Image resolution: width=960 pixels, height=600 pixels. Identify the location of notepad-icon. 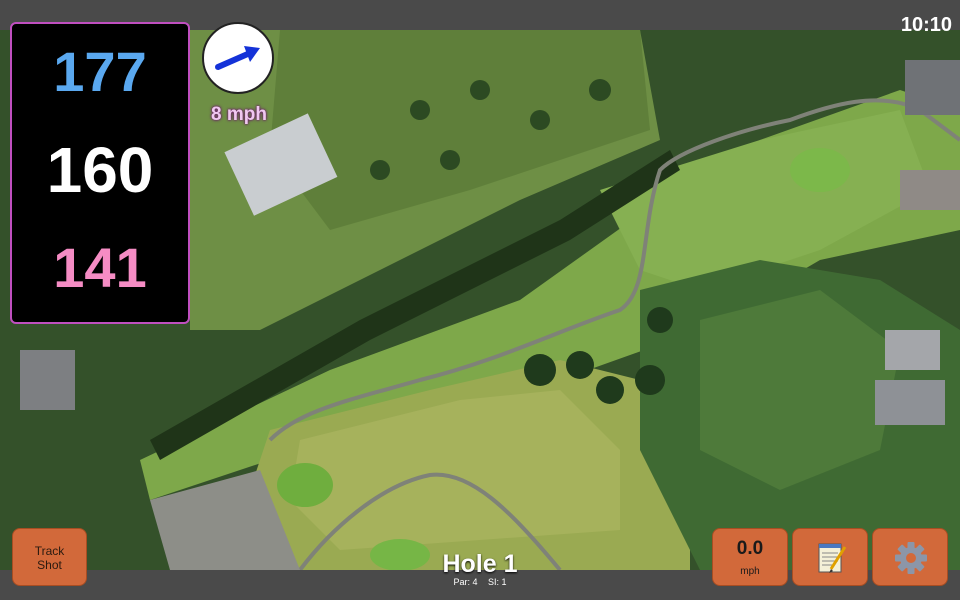
(832, 558).